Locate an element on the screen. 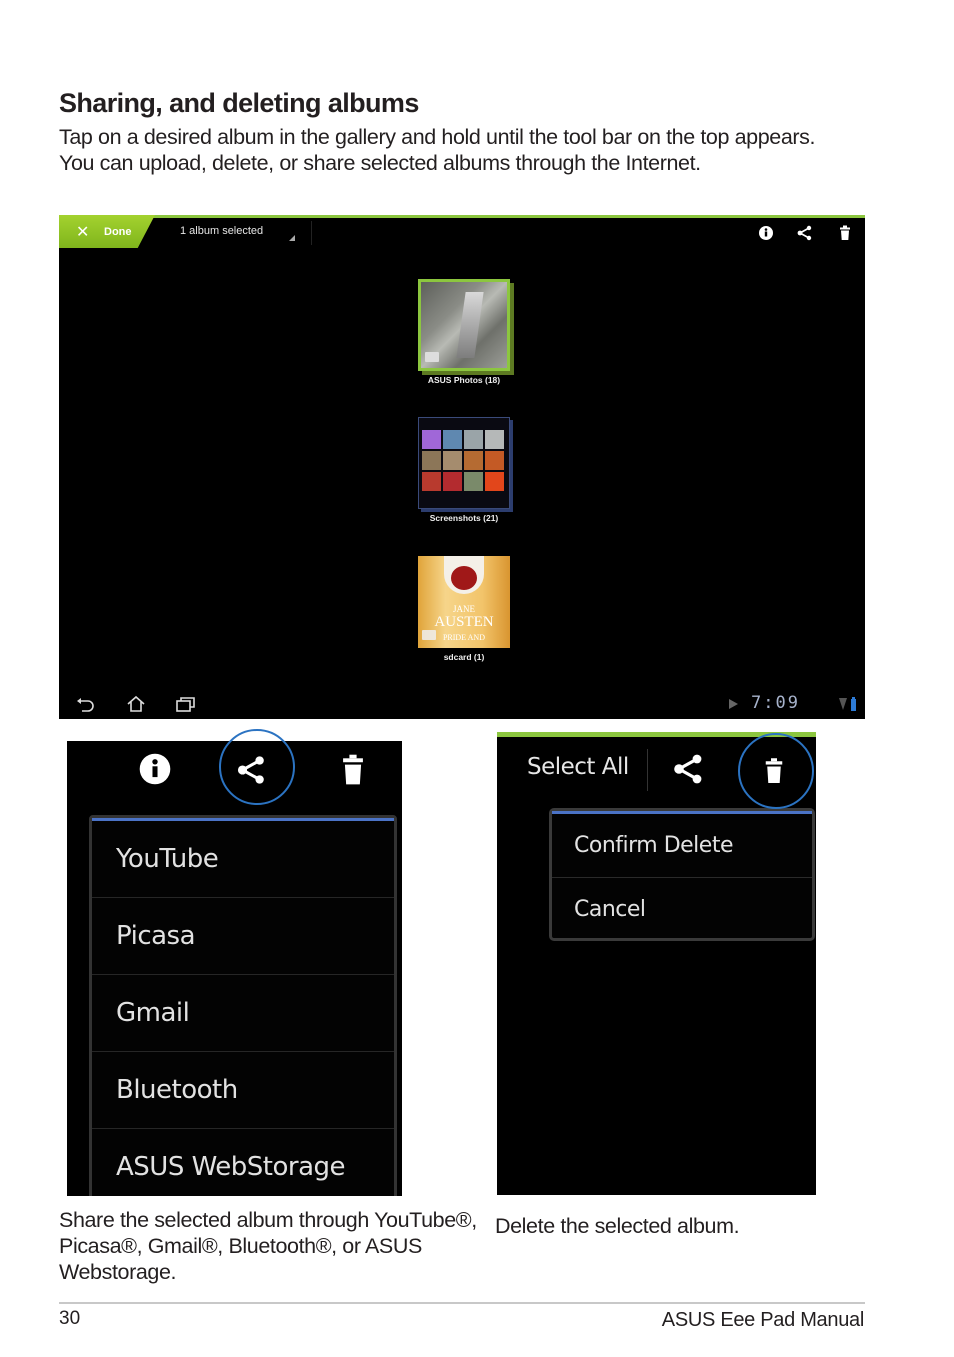 The width and height of the screenshot is (954, 1357). share-option-gmail: Gmail is located at coordinates (243, 1013).